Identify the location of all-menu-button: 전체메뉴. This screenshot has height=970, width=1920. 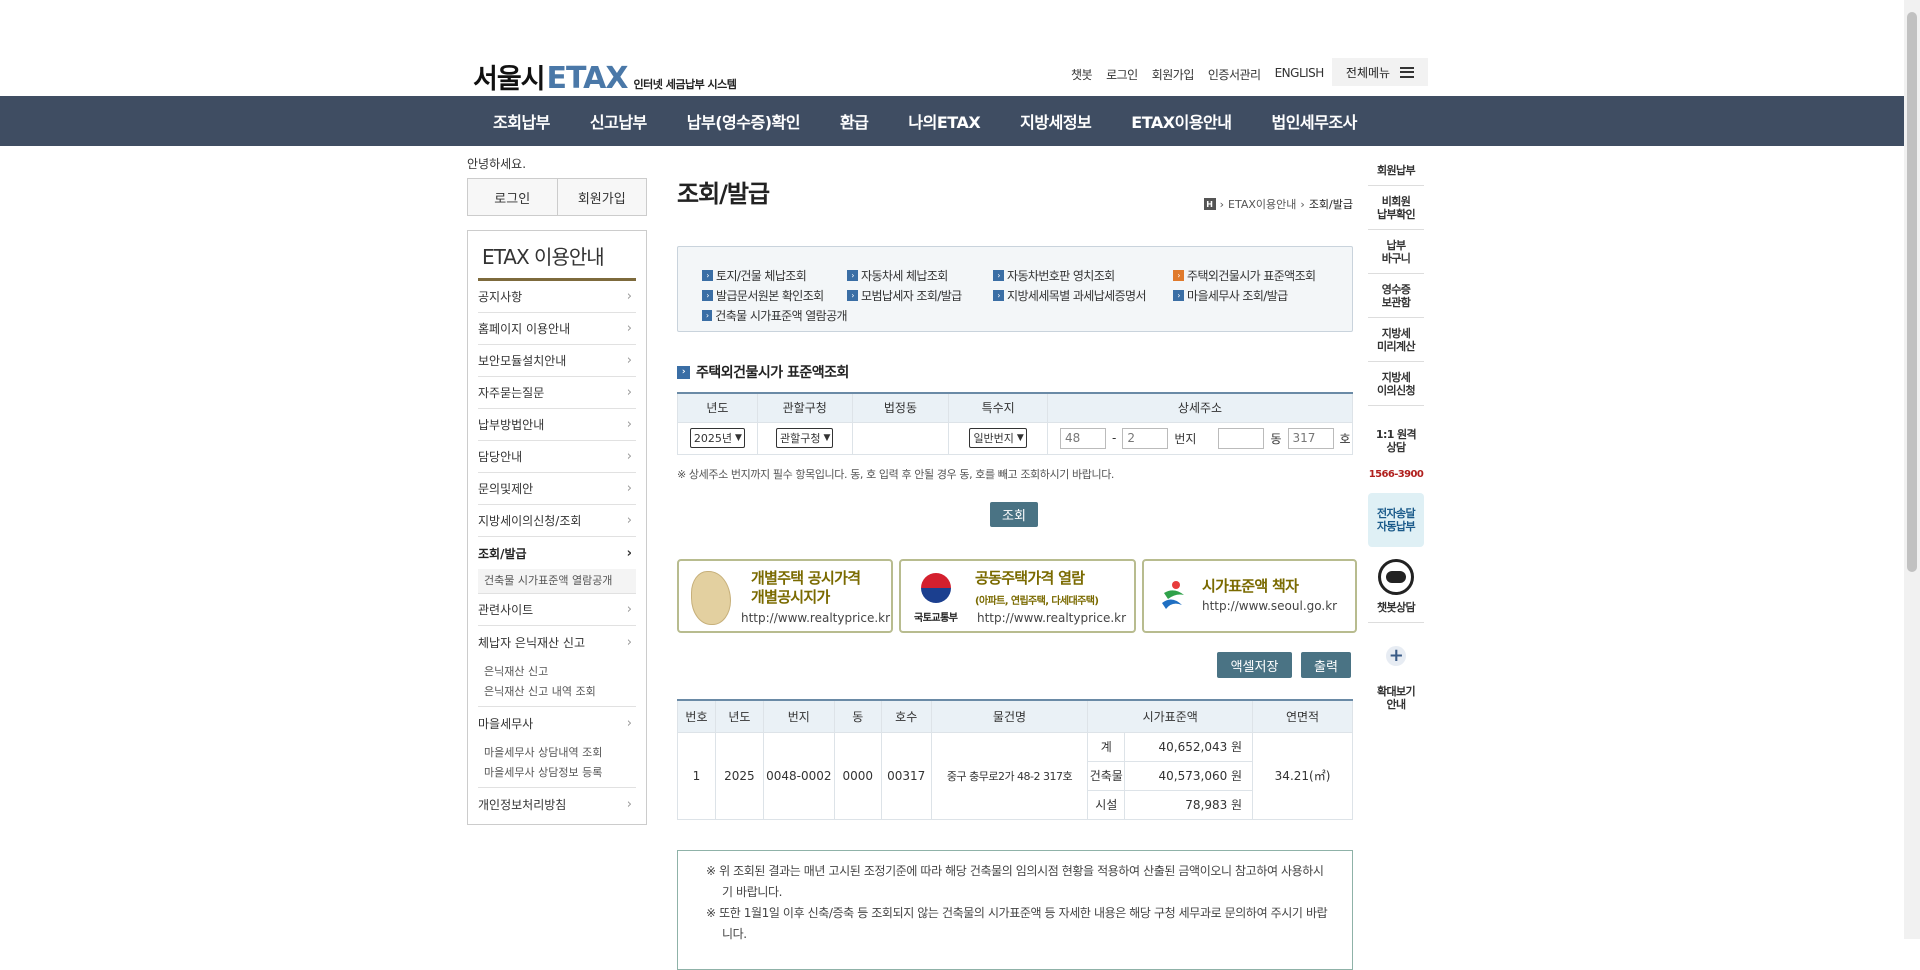
(1380, 72).